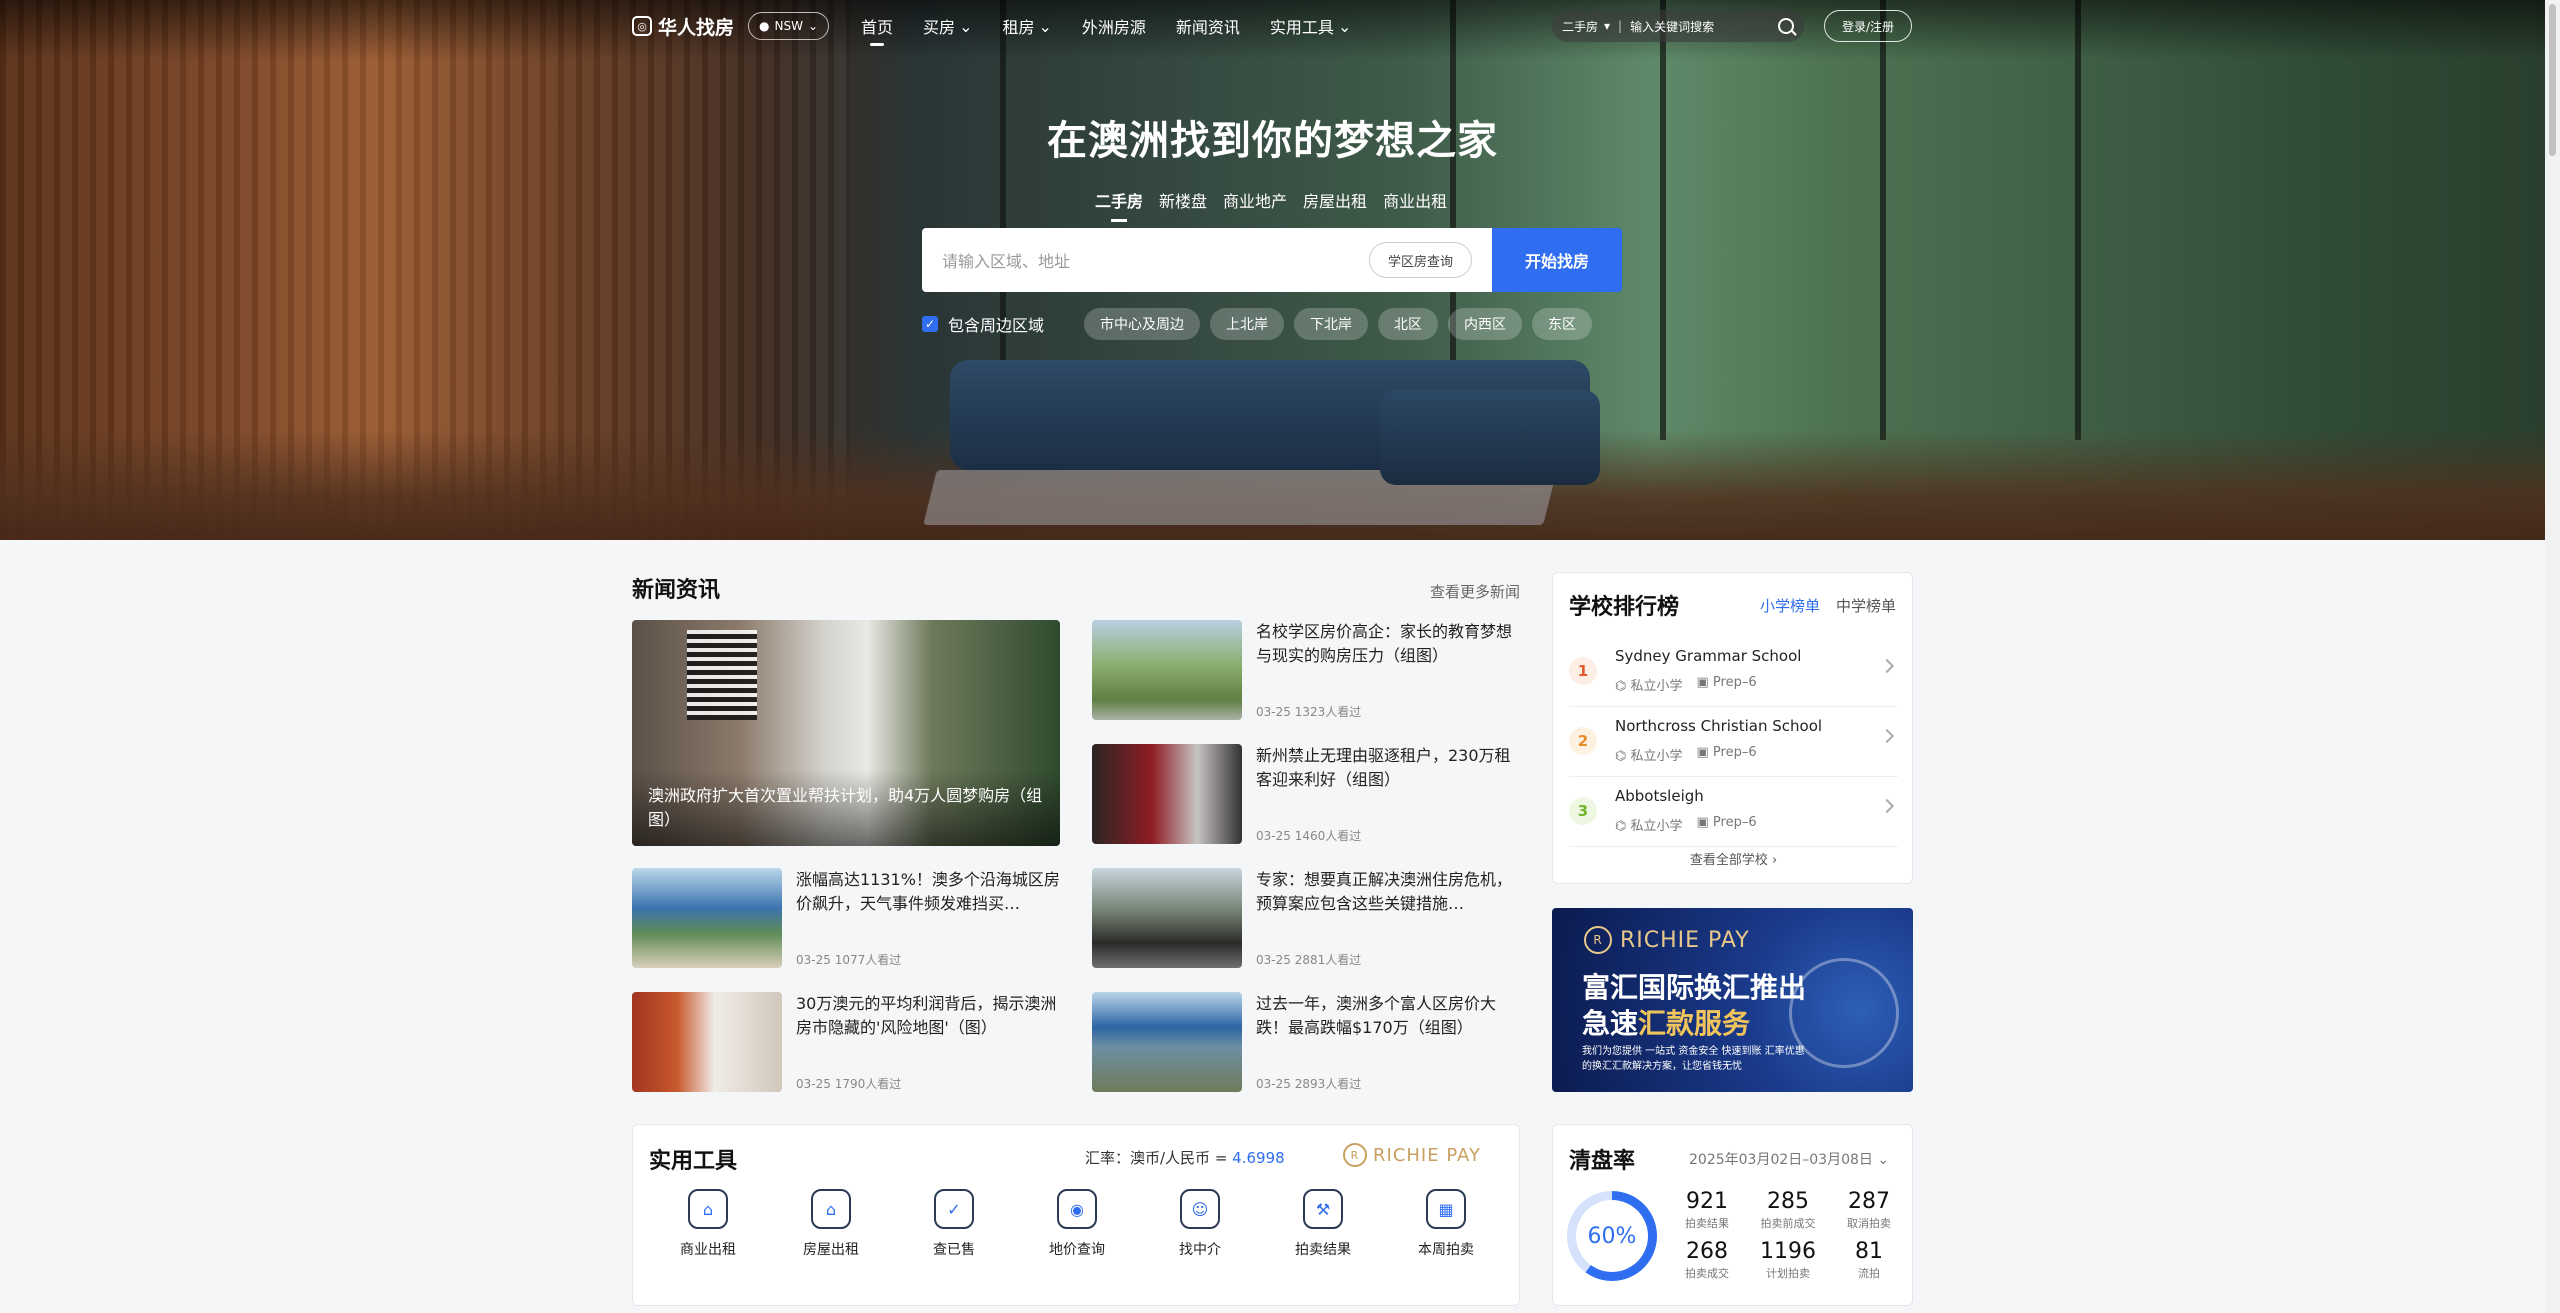  Describe the element at coordinates (1208, 26) in the screenshot. I see `nav-link-4: 新闻资讯` at that location.